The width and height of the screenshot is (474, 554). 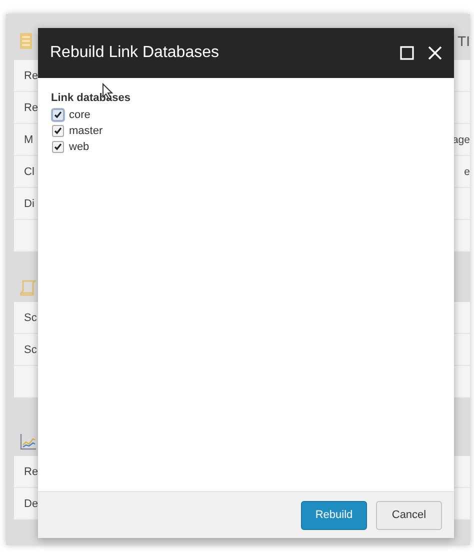 What do you see at coordinates (29, 172) in the screenshot?
I see `row-label: Cl` at bounding box center [29, 172].